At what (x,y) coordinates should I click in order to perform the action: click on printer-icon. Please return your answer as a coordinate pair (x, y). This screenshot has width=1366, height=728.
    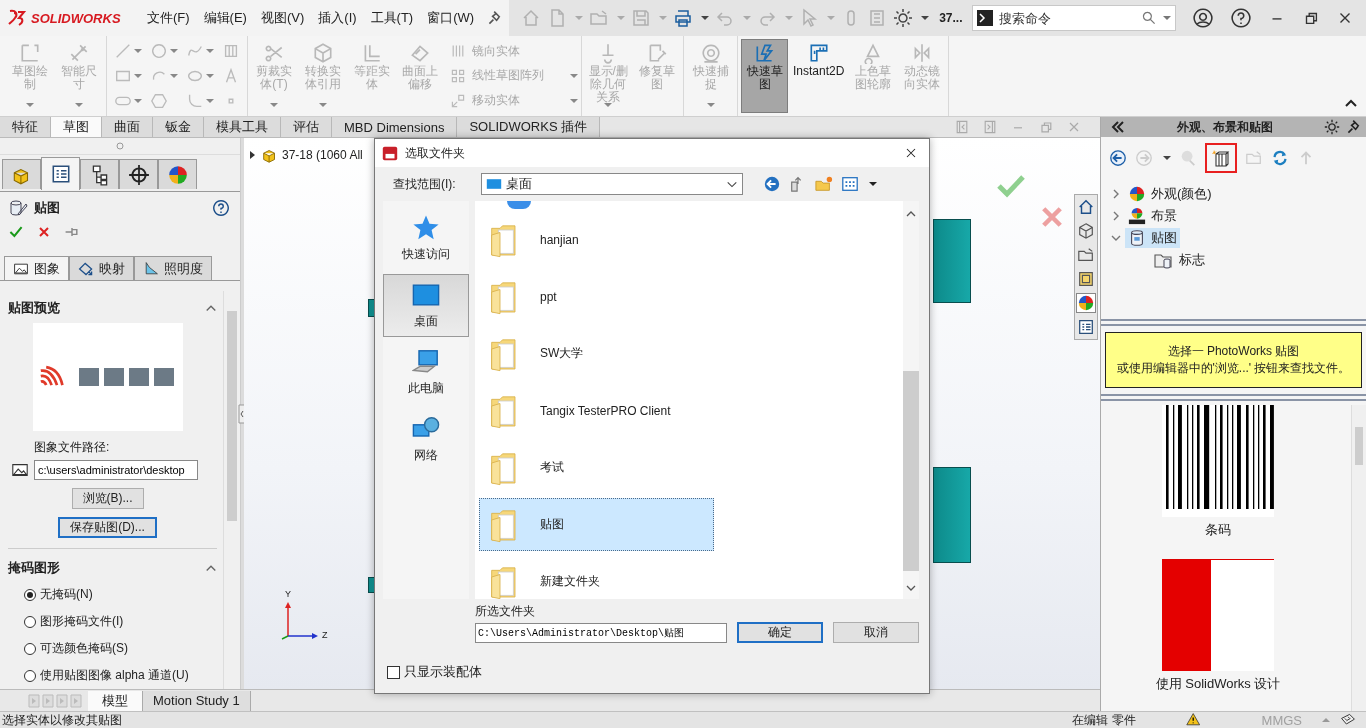
    Looking at the image, I should click on (683, 18).